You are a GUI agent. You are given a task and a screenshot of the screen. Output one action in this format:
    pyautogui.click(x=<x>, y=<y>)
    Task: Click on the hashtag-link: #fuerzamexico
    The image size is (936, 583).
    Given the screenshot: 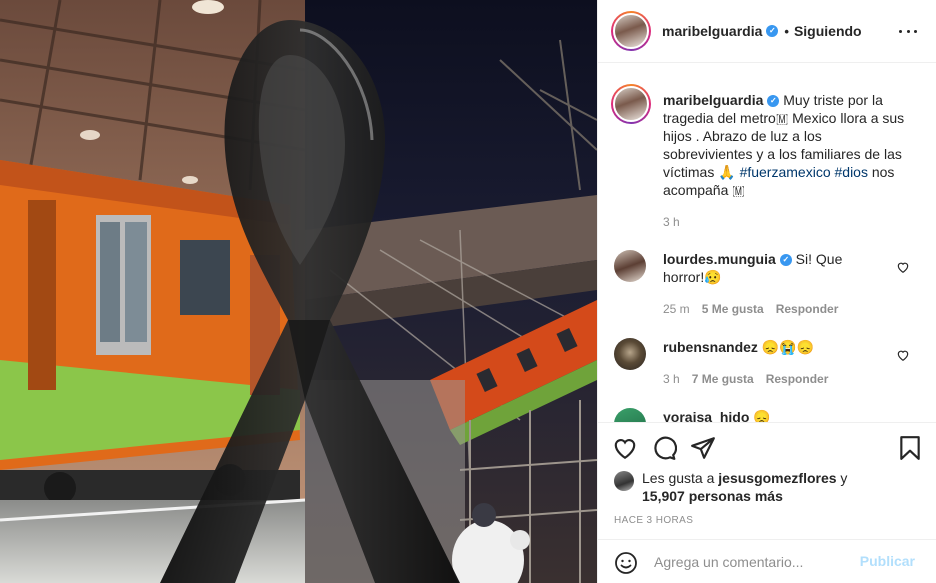 What is the action you would take?
    pyautogui.click(x=785, y=172)
    